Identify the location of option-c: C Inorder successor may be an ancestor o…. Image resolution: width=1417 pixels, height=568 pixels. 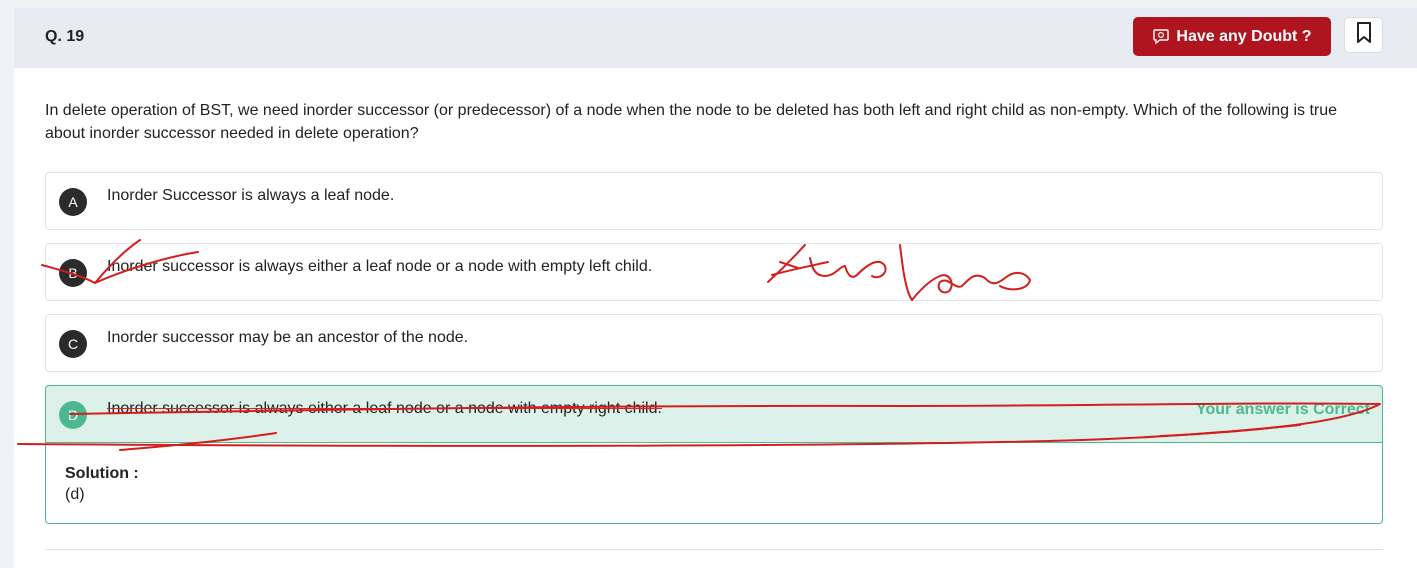
(714, 343).